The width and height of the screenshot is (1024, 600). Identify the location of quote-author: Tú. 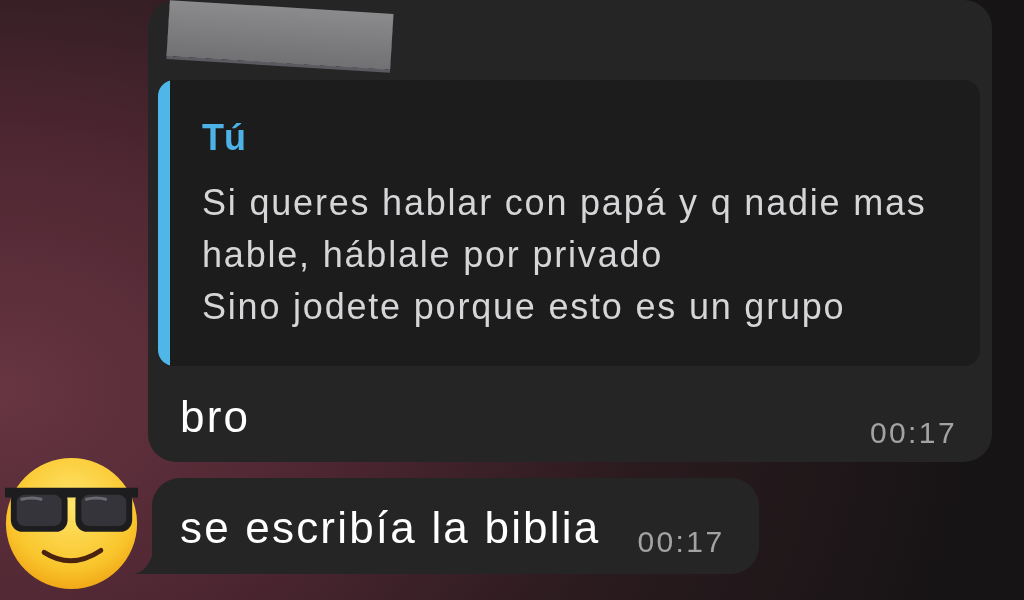
(224, 138).